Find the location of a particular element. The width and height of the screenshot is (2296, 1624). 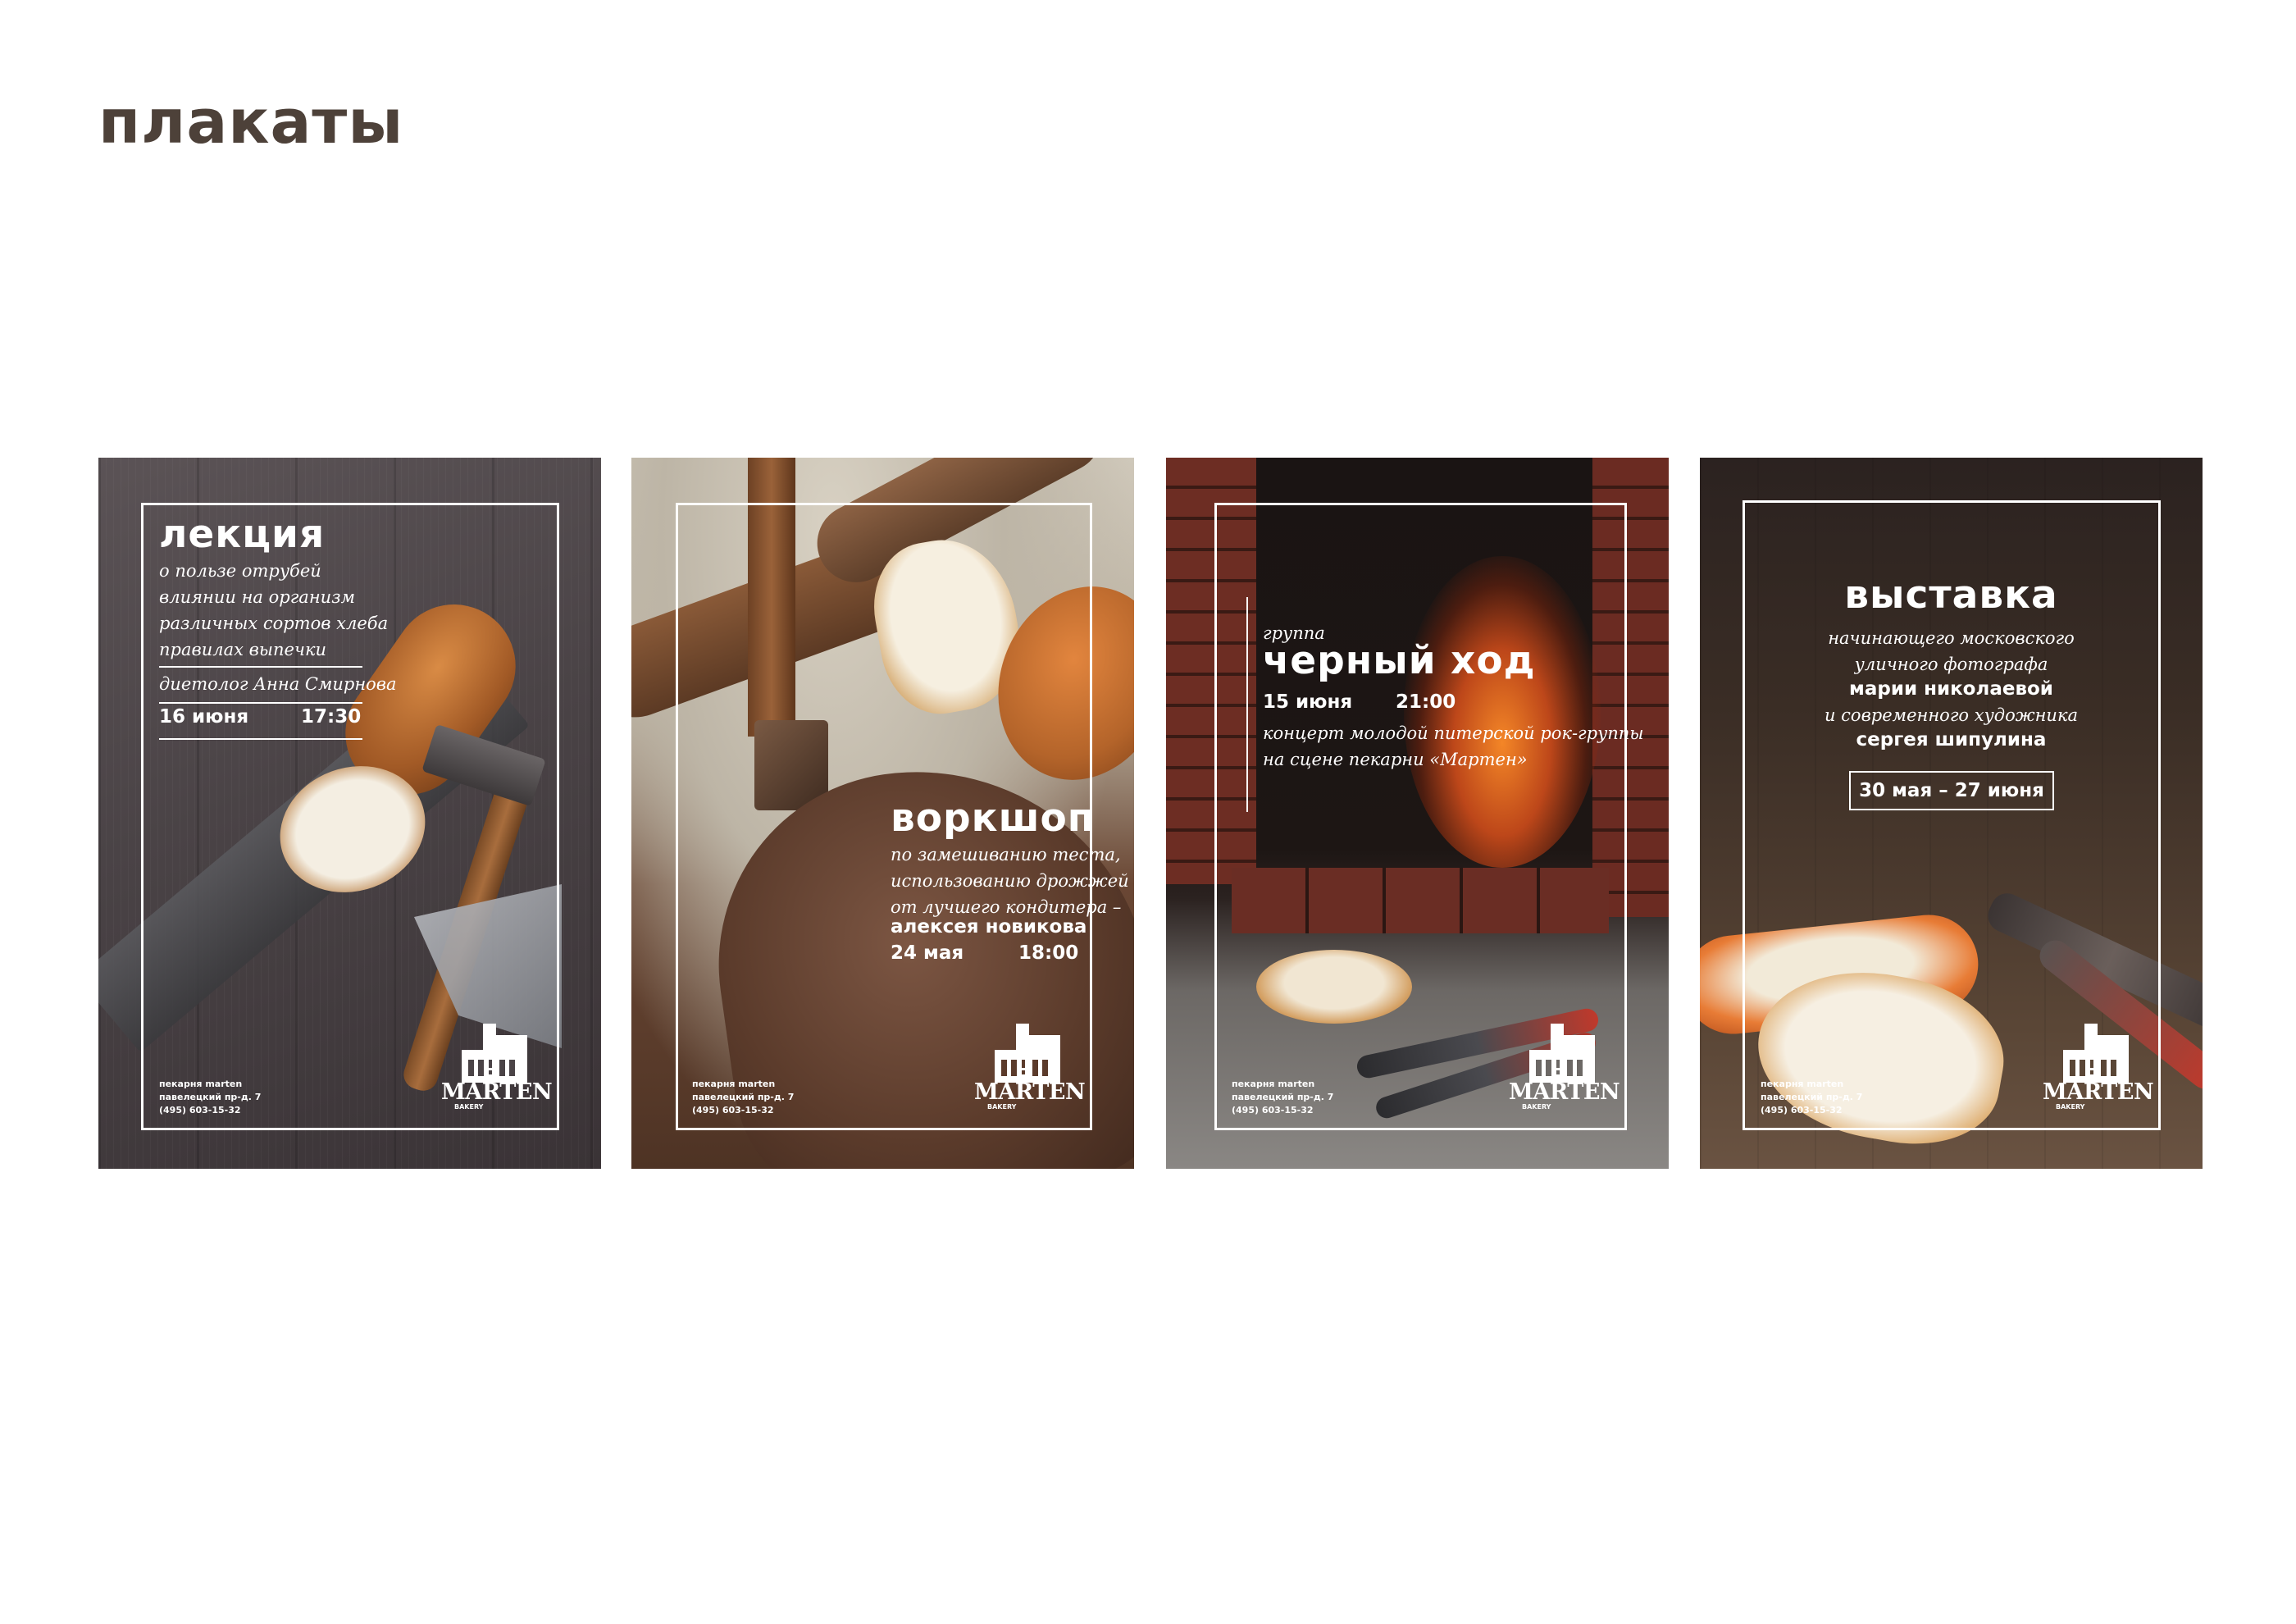

poster-time: 18:00 is located at coordinates (1048, 953).